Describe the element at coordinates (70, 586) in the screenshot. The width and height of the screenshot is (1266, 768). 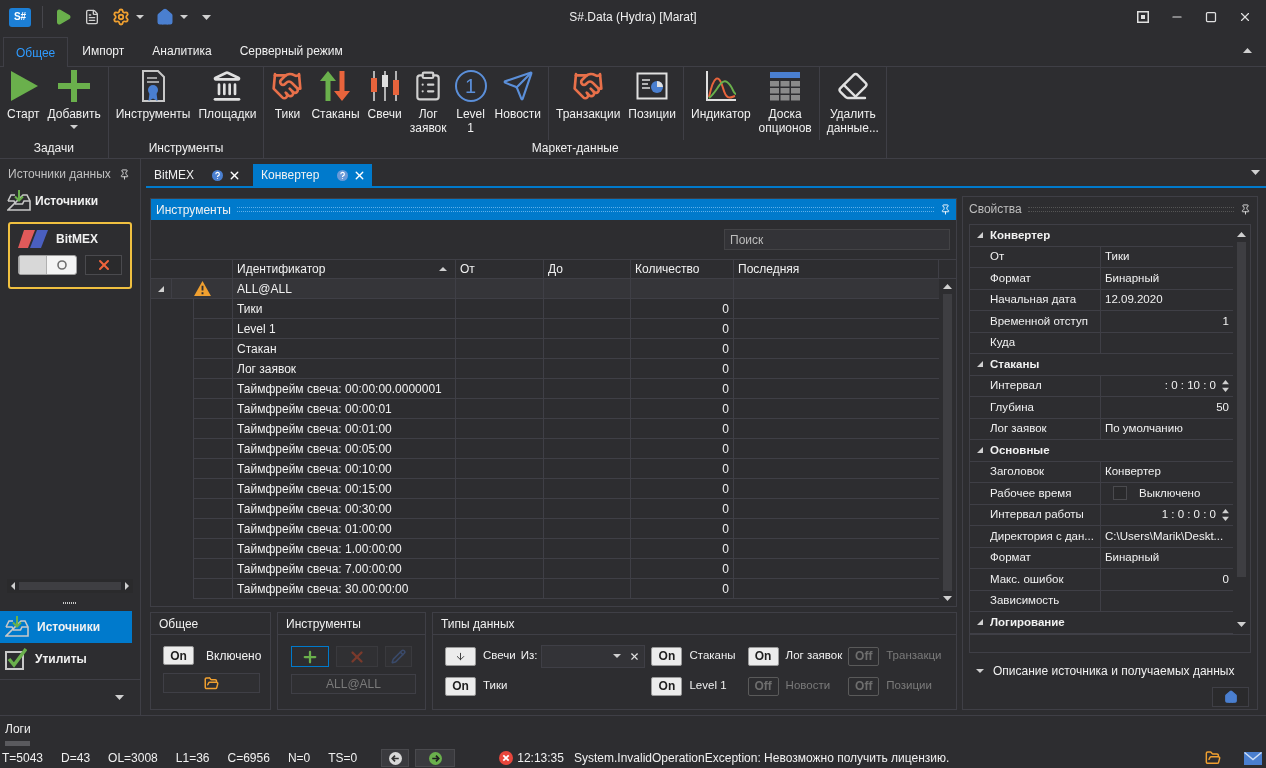
I see `horizontal-scrollbar` at that location.